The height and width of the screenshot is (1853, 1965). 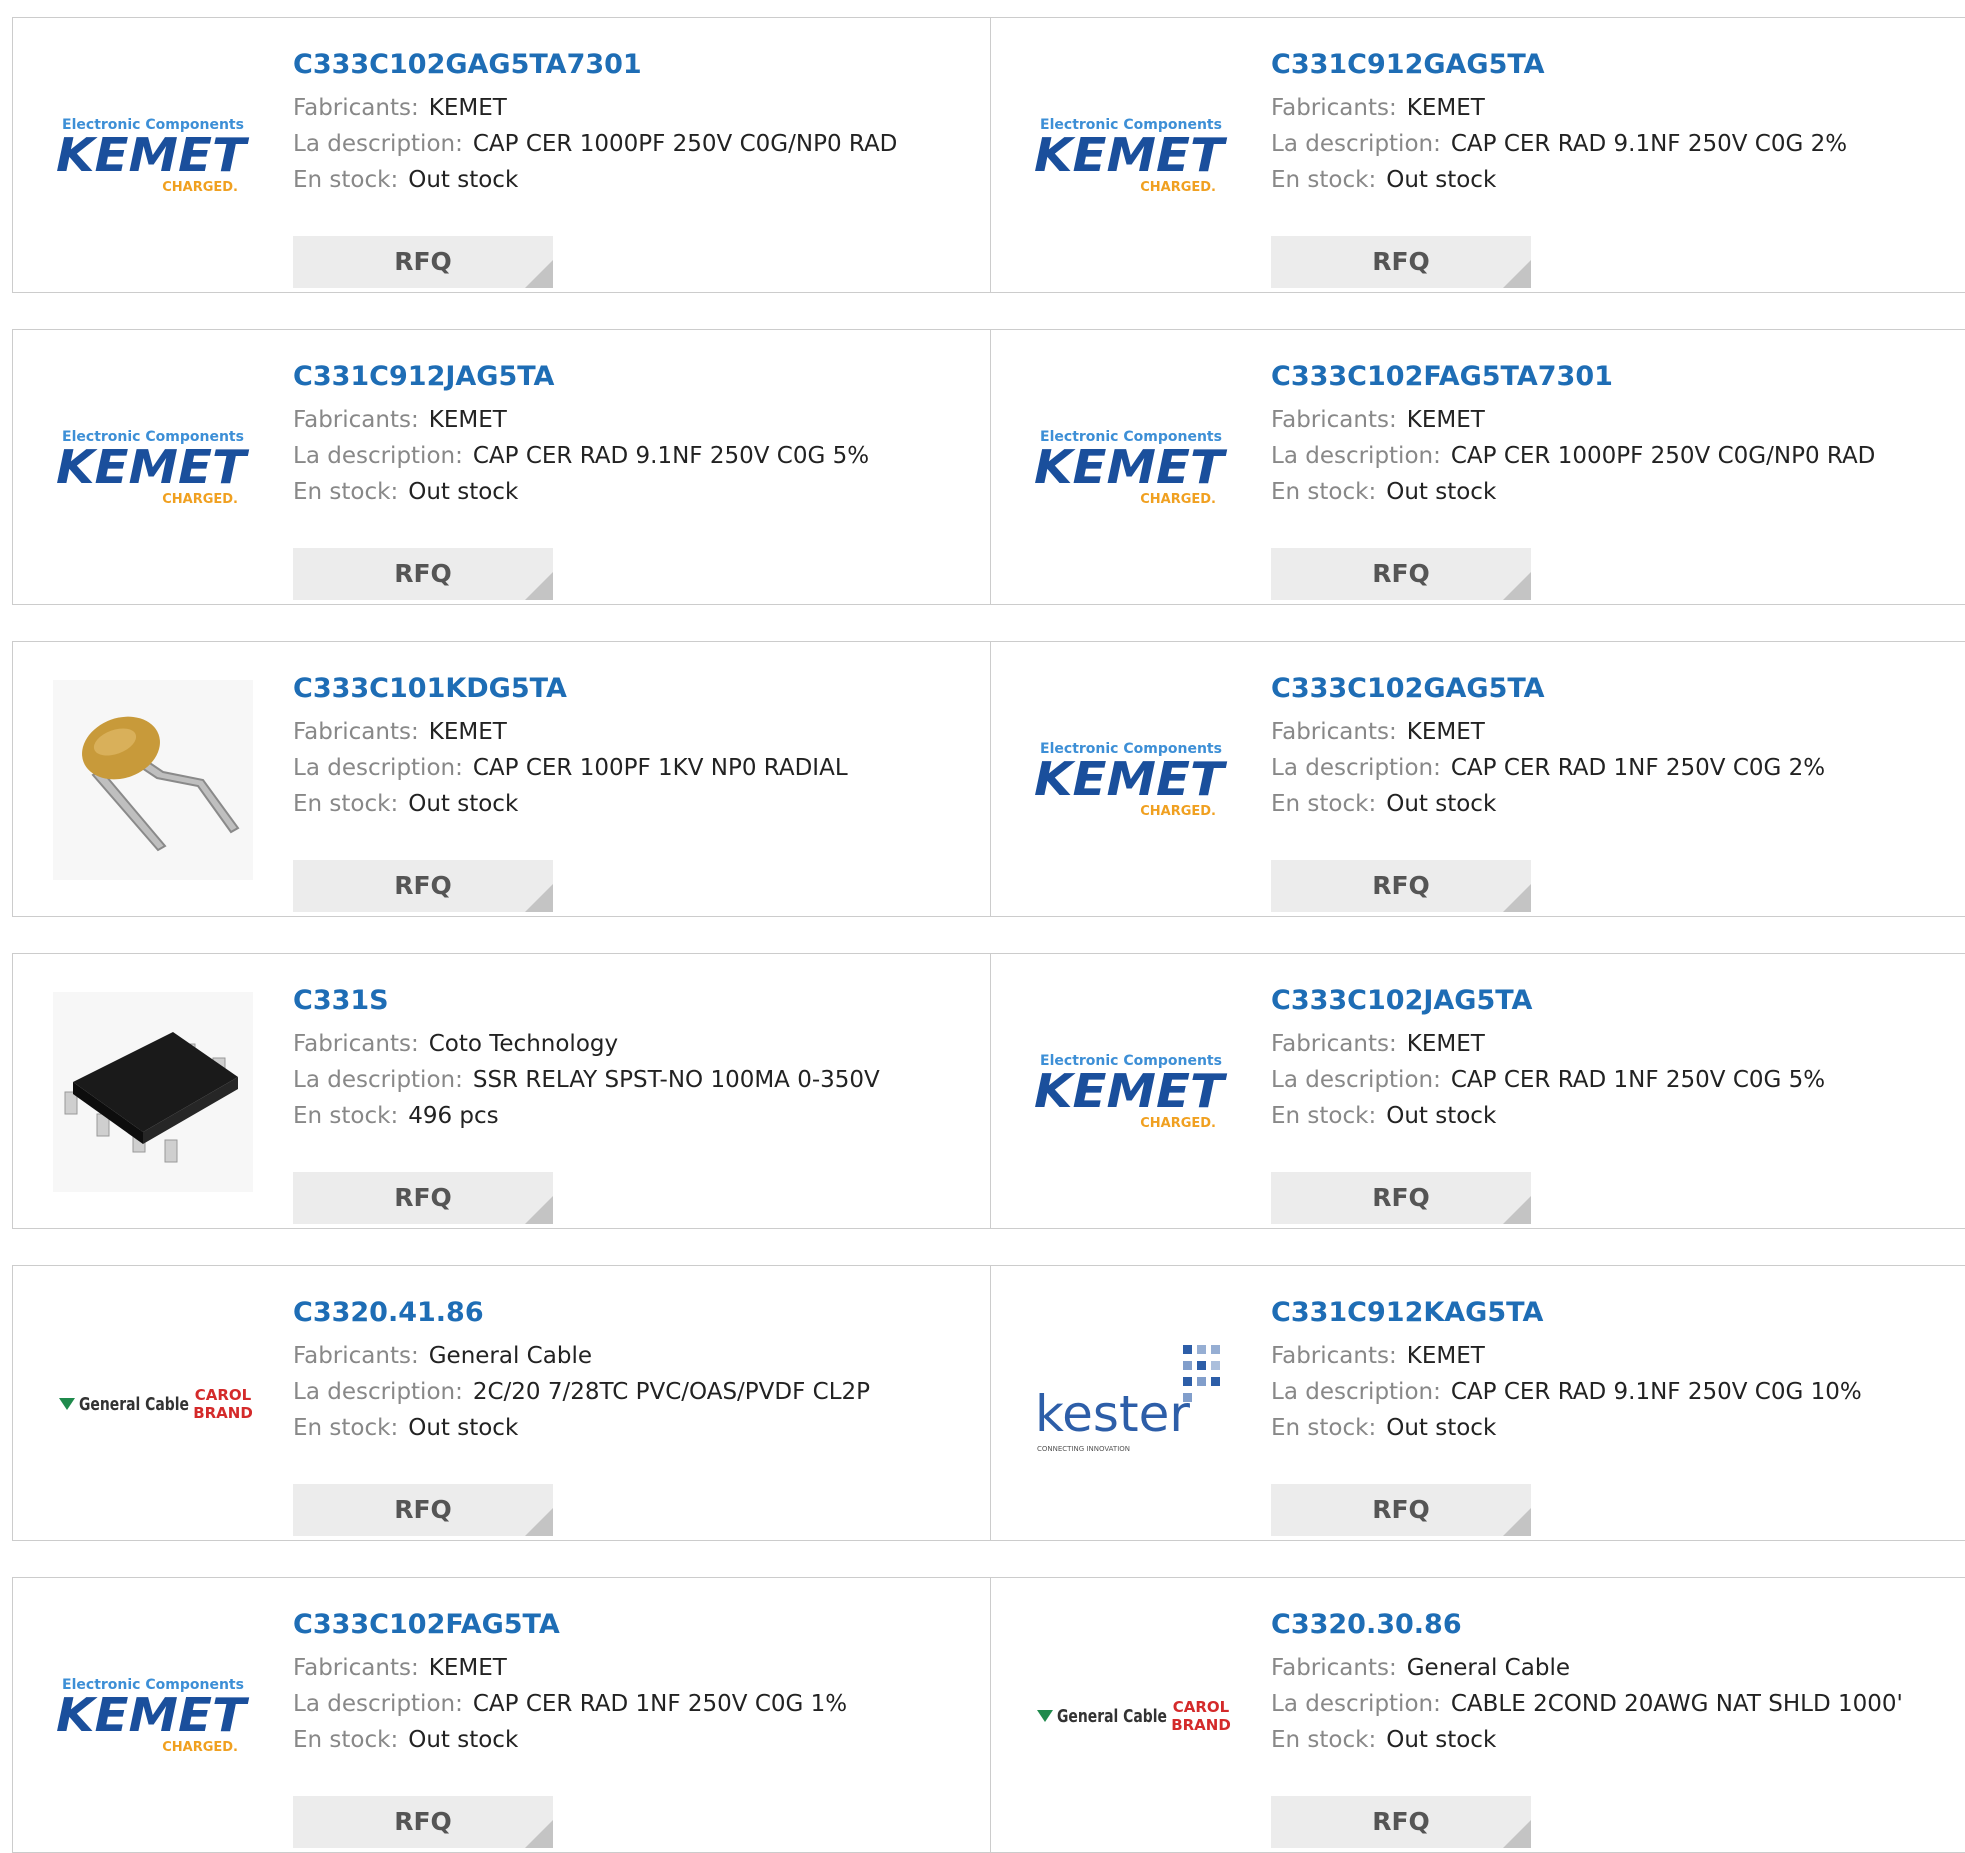 I want to click on part-number-link: C333C102JAG5TA, so click(x=1611, y=1001).